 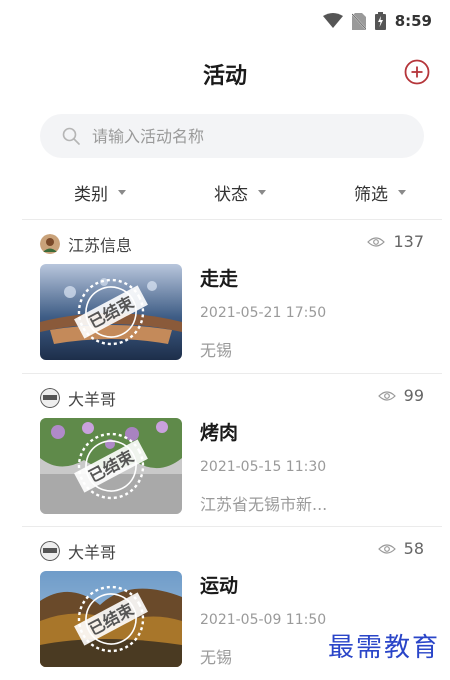 What do you see at coordinates (224, 76) in the screenshot?
I see `page-title: 活动` at bounding box center [224, 76].